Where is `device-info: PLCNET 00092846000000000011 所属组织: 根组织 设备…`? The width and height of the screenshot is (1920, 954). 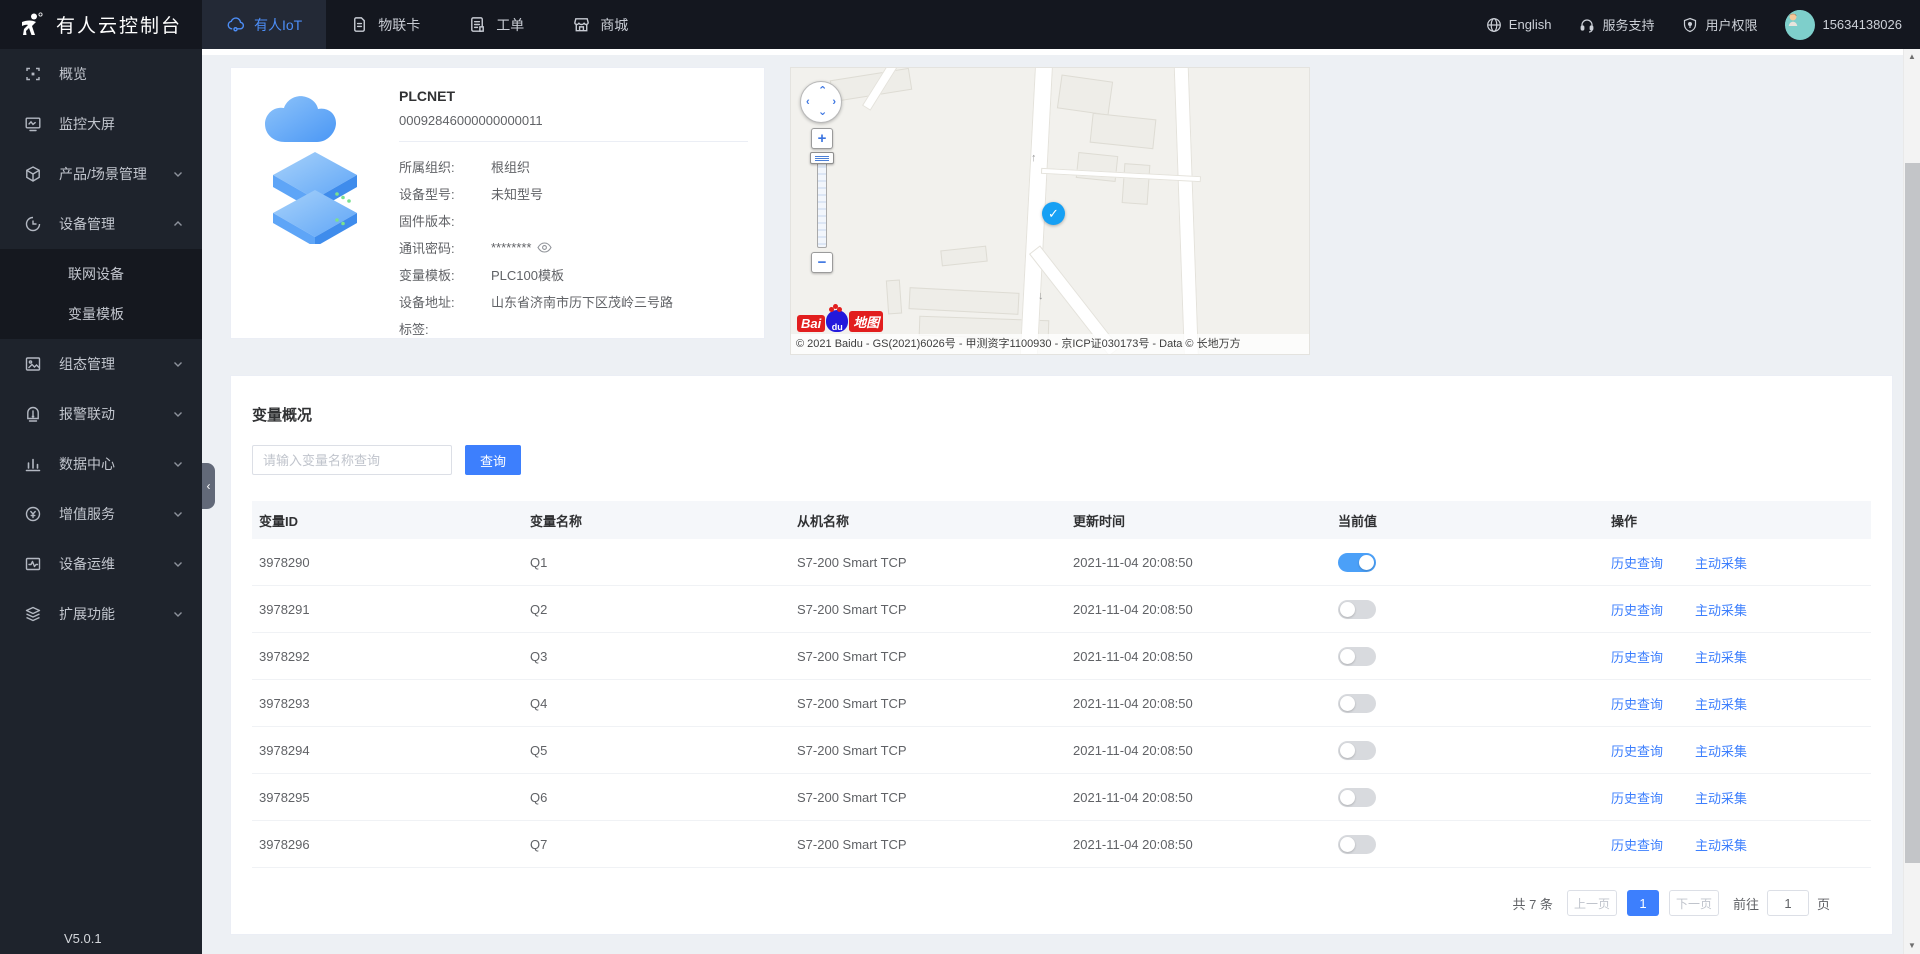 device-info: PLCNET 00092846000000000011 所属组织: 根组织 设备… is located at coordinates (573, 215).